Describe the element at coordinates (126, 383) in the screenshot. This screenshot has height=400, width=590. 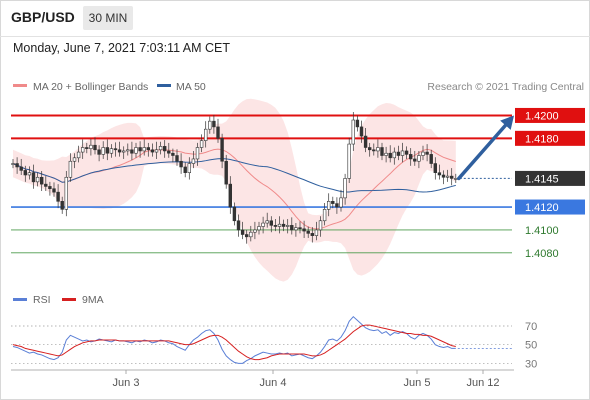
I see `time-tick-label: Jun 3` at that location.